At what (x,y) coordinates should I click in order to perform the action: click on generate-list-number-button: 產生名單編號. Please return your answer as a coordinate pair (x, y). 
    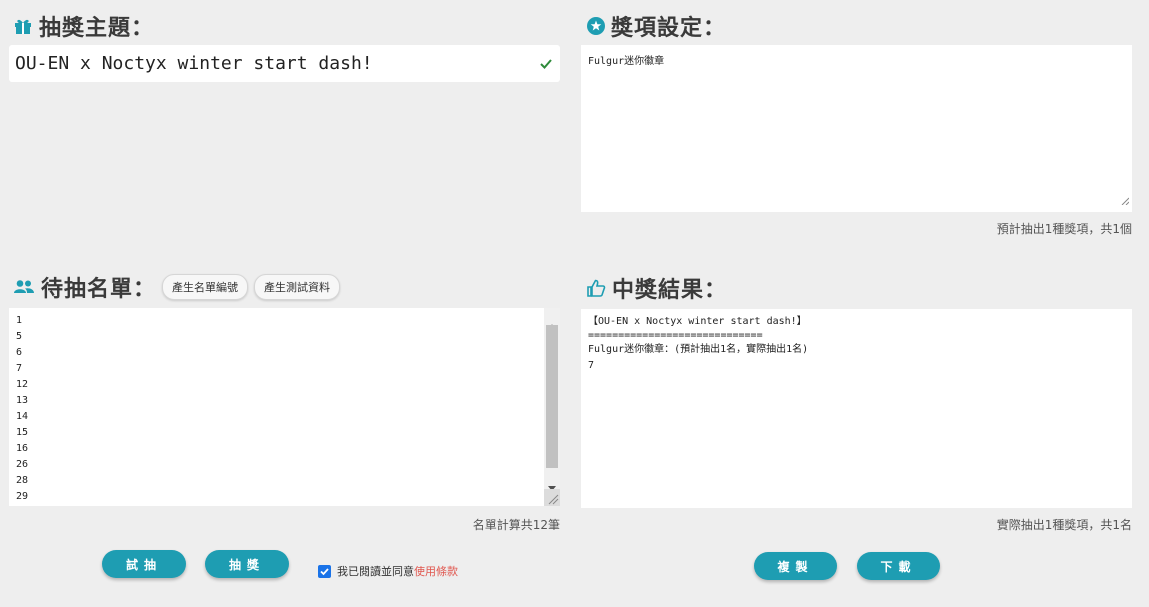
    Looking at the image, I should click on (205, 287).